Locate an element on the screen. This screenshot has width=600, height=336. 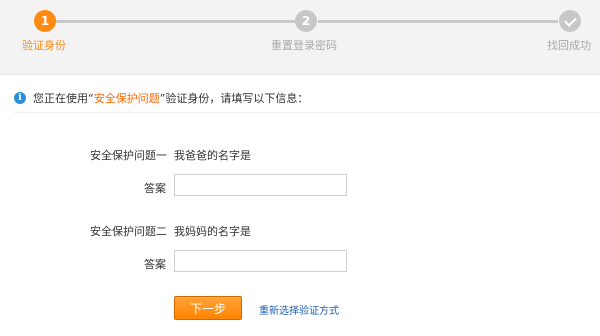
question-1-text: 我爸爸的名字是 is located at coordinates (212, 155).